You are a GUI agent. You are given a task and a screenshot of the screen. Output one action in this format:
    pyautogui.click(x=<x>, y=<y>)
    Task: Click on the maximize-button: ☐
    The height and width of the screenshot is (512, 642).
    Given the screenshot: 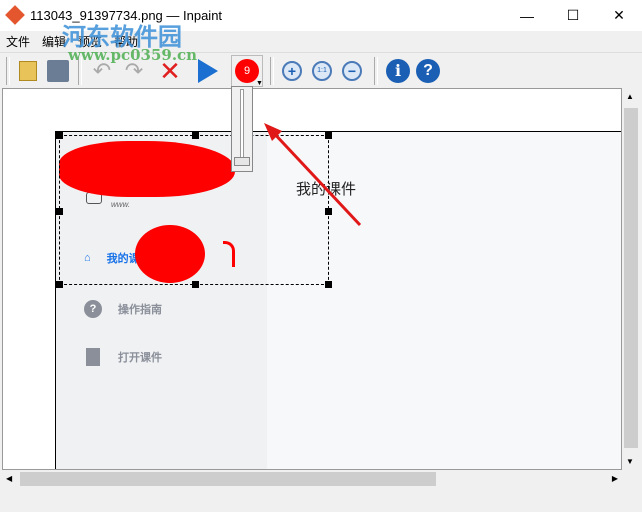 What is the action you would take?
    pyautogui.click(x=573, y=15)
    